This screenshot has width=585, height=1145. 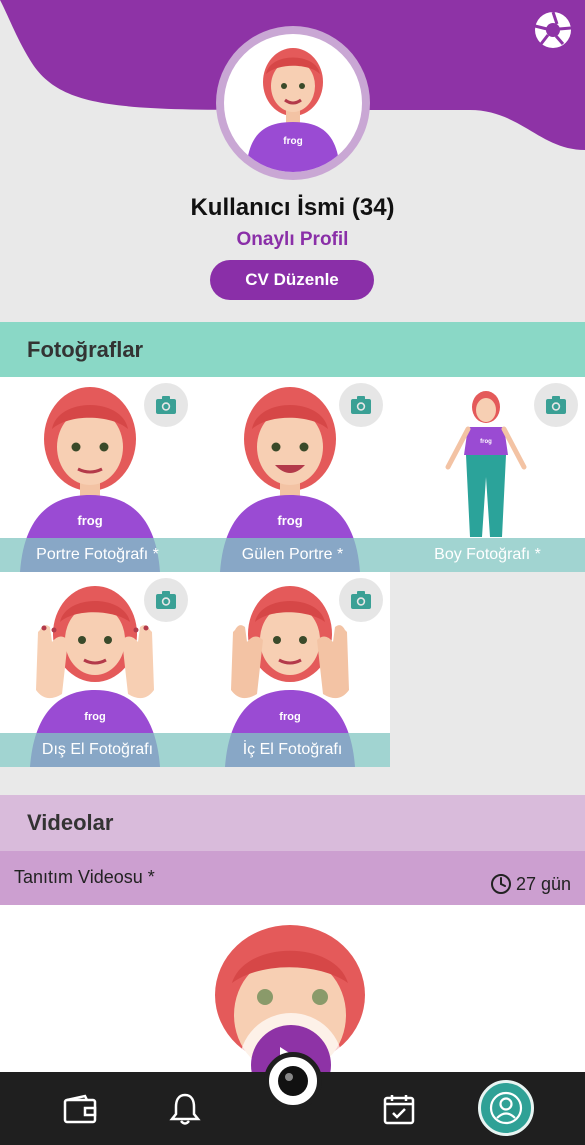 I want to click on video-title: Tanıtım Videosu *, so click(x=84, y=877).